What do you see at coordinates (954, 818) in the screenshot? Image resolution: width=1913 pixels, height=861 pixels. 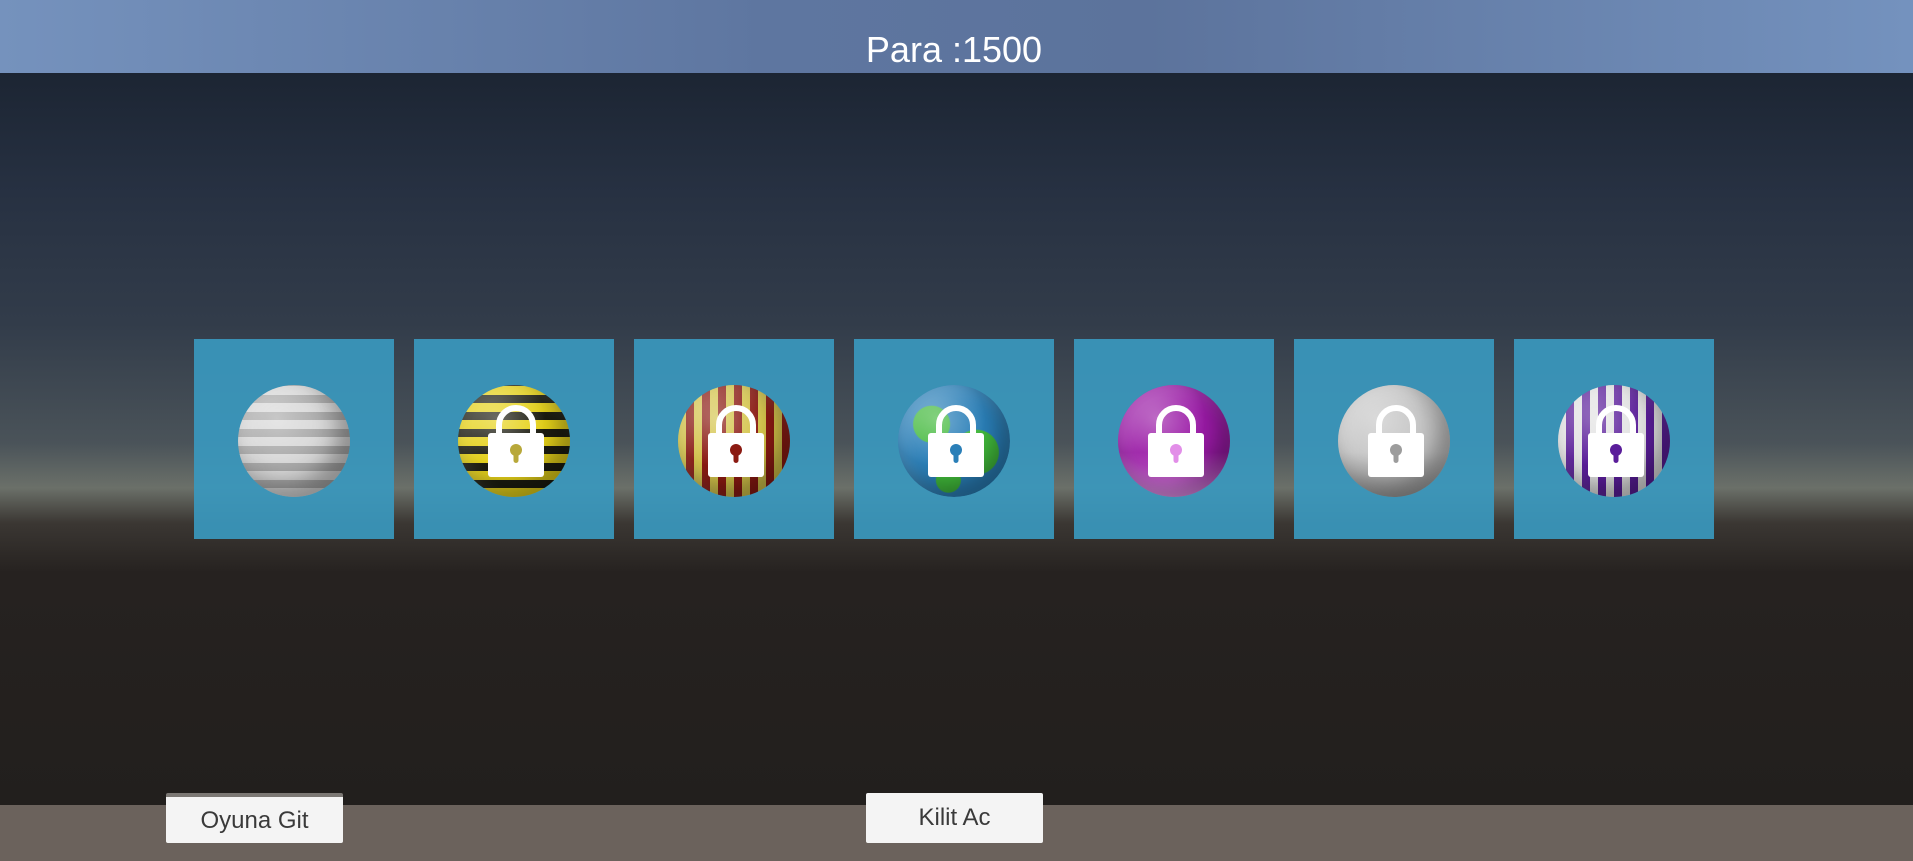 I see `unlock-button: Kilit Ac` at bounding box center [954, 818].